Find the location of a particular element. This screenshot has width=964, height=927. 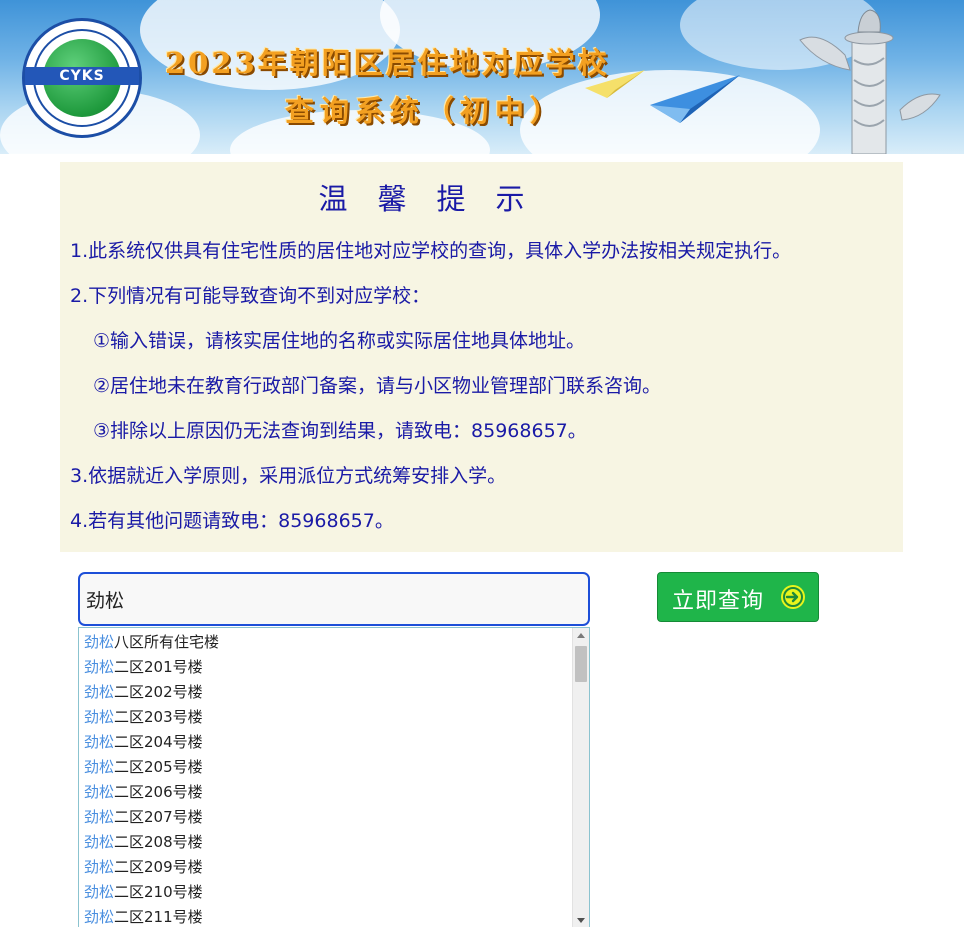

cyks-logo: CYKS is located at coordinates (82, 78).